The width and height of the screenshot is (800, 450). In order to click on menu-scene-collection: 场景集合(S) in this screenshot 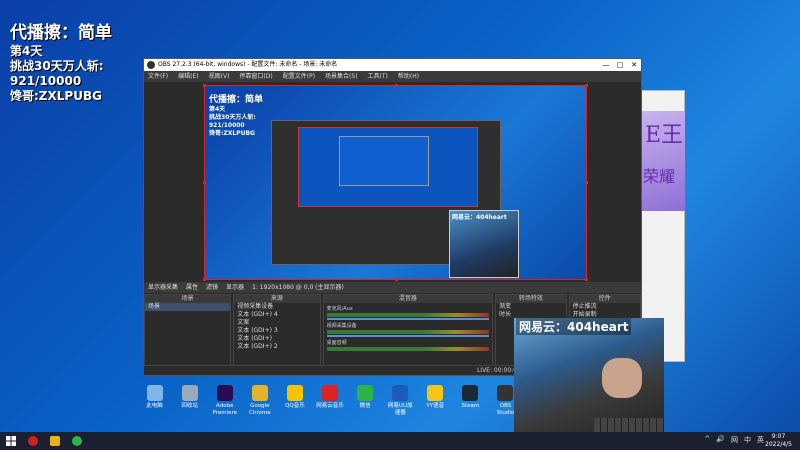, I will do `click(341, 76)`.